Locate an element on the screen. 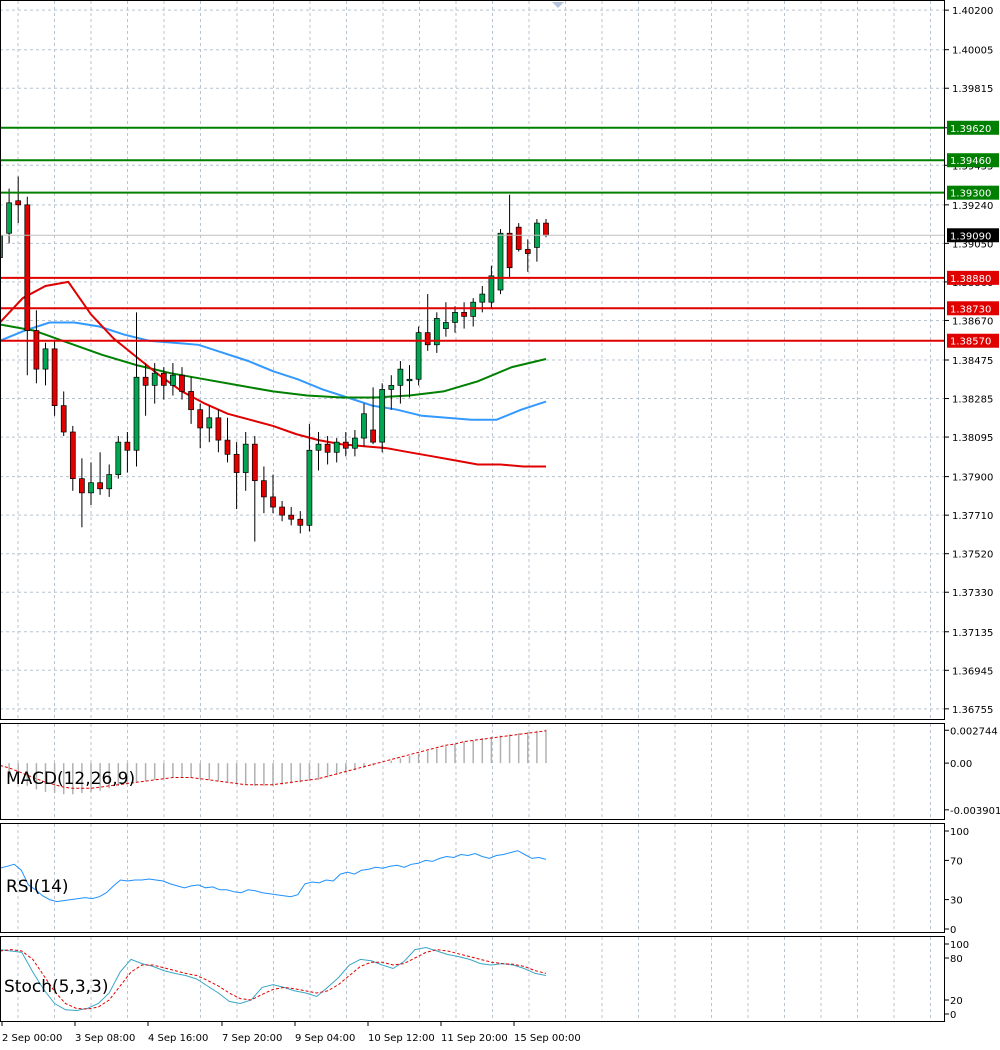  time-tick-label: 11 Sep 20:00 is located at coordinates (474, 1038).